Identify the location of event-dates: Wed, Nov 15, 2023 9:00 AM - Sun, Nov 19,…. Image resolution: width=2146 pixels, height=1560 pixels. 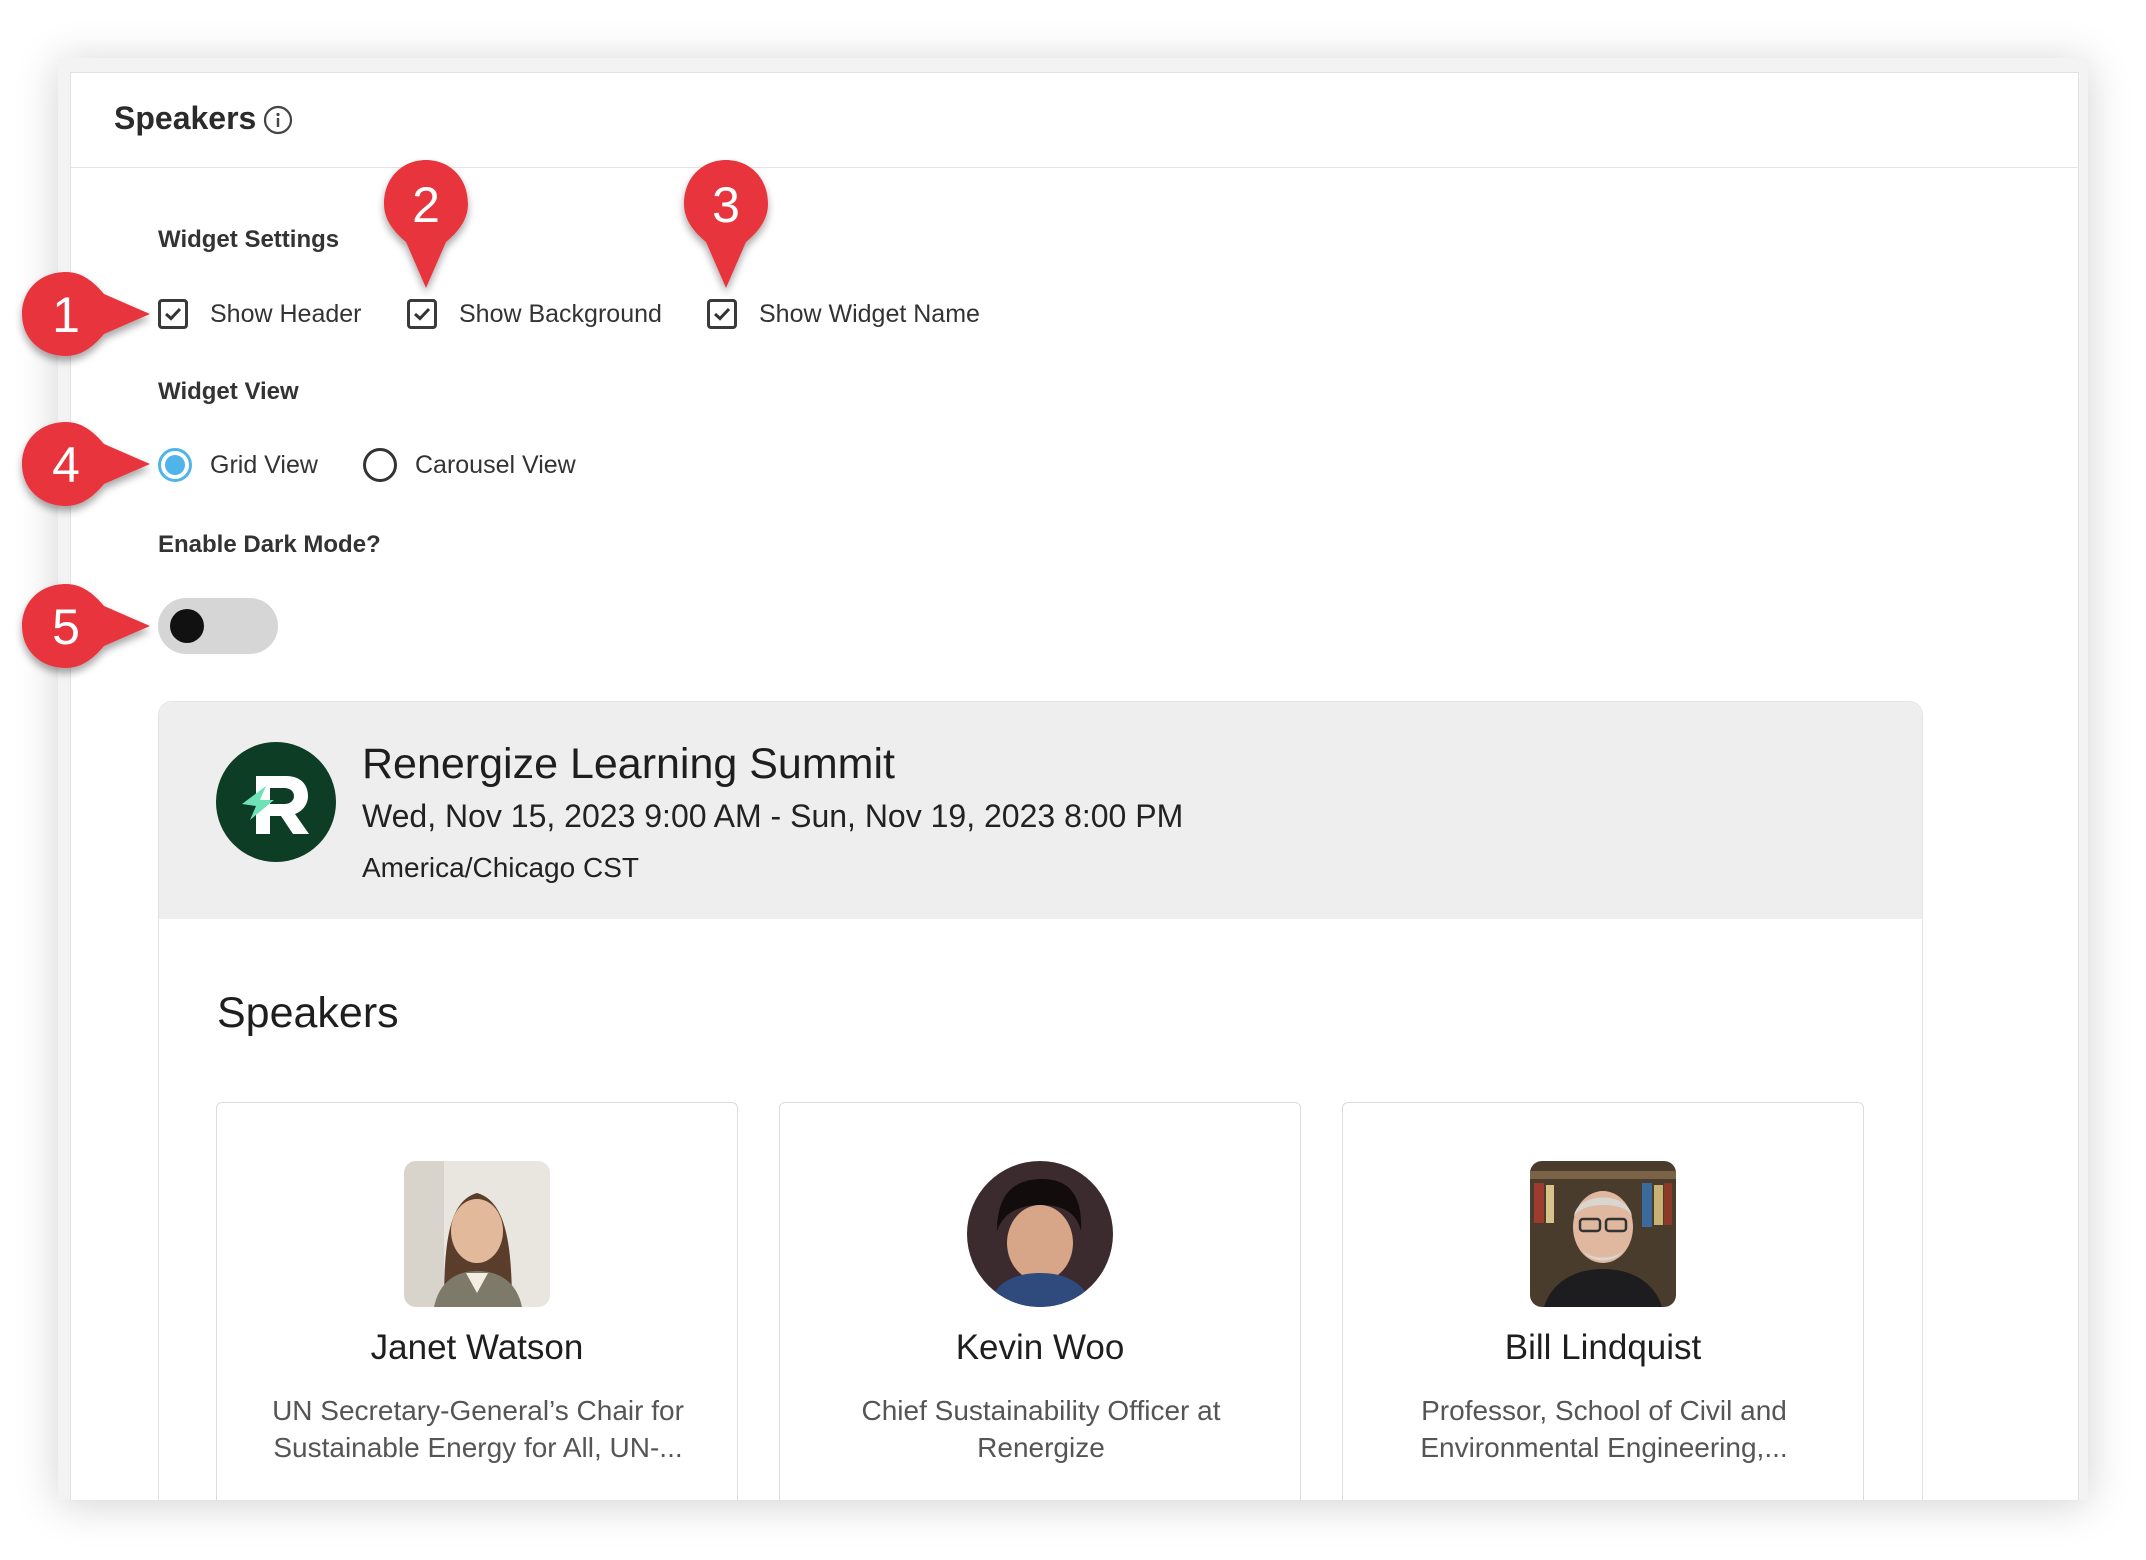
(773, 816).